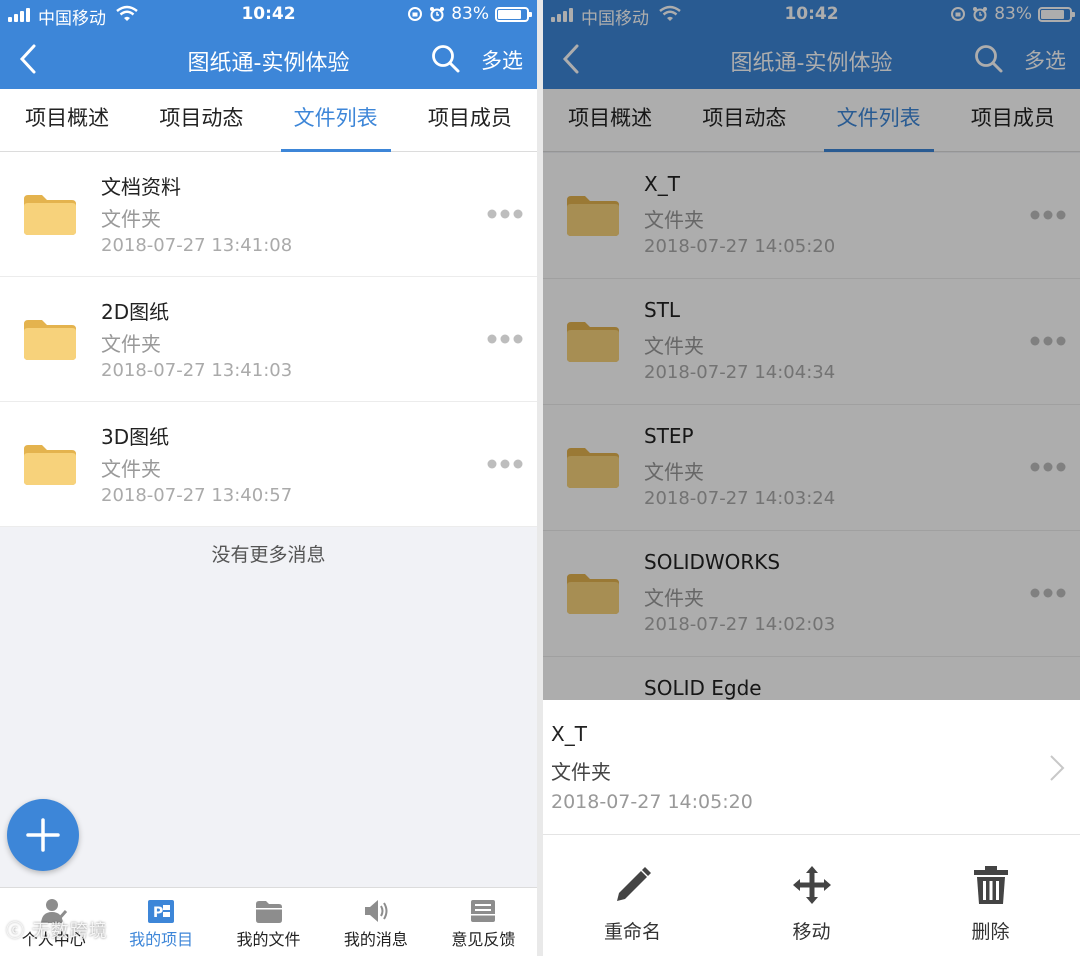  Describe the element at coordinates (135, 437) in the screenshot. I see `file-name: 3D图纸` at that location.